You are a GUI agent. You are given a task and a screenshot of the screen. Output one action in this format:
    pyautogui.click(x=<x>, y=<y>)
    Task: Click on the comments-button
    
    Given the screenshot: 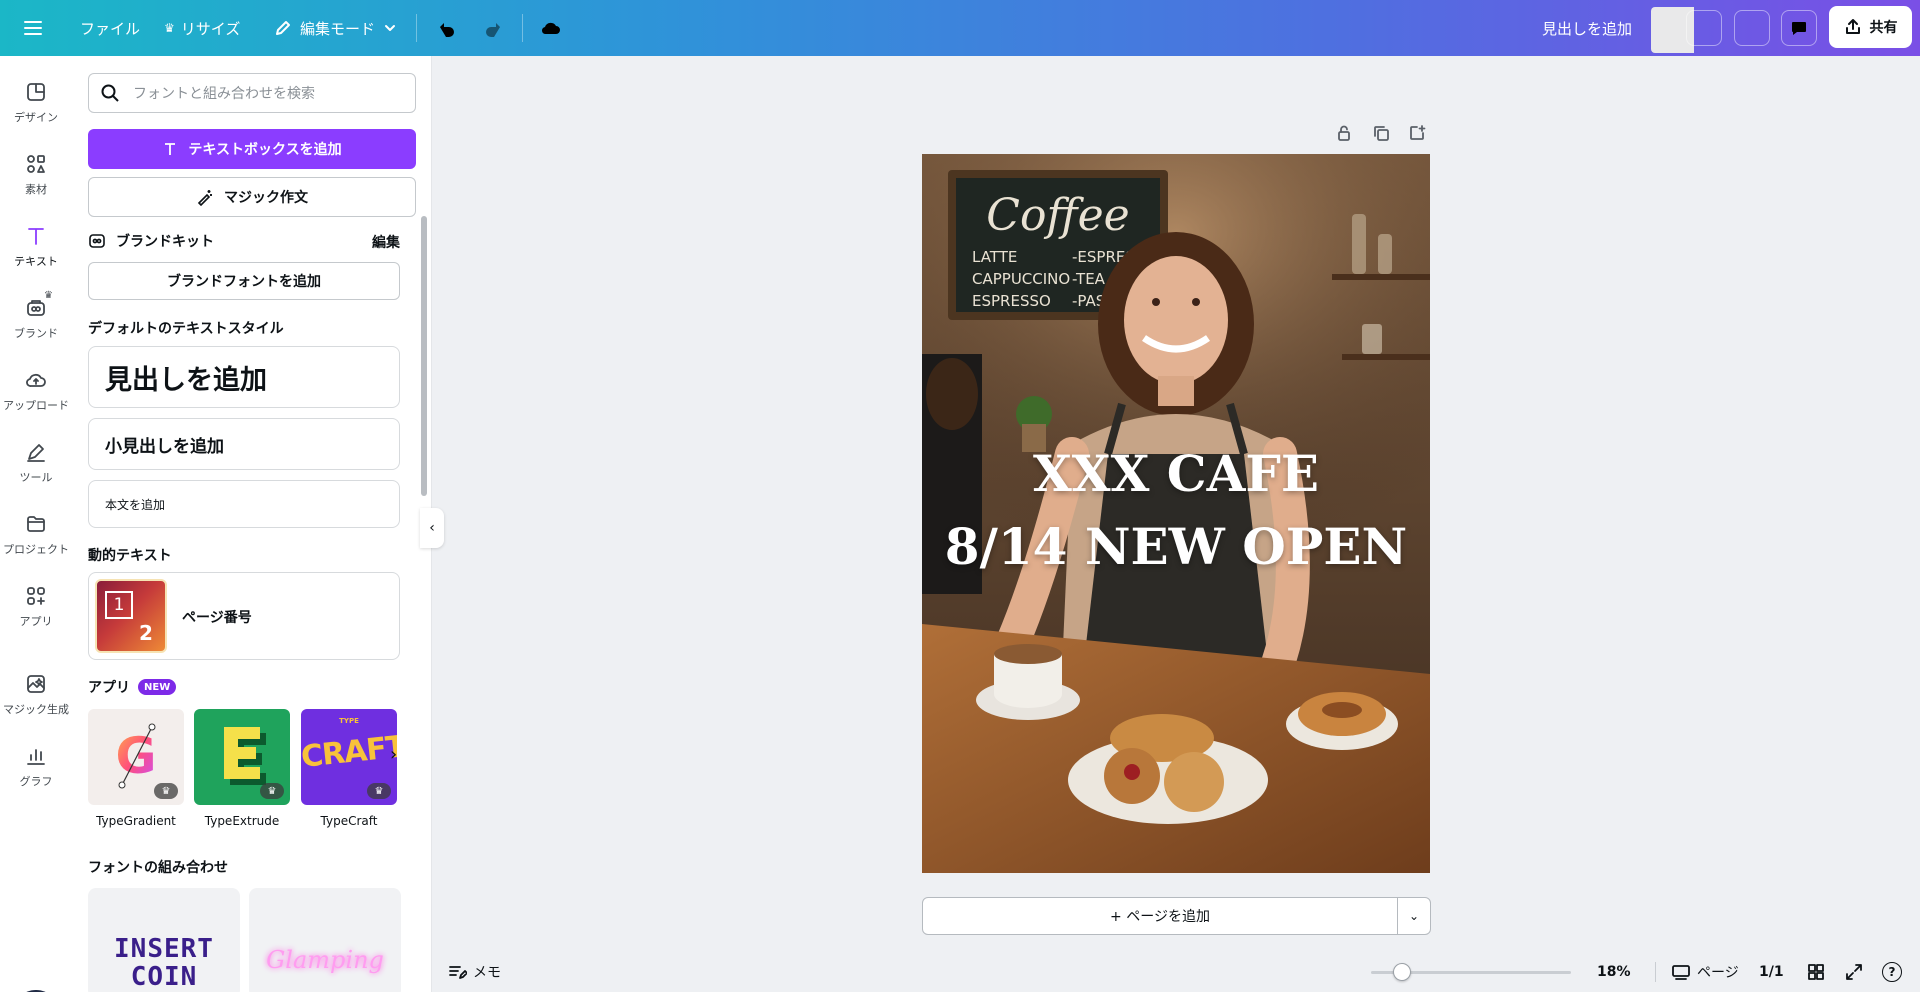 What is the action you would take?
    pyautogui.click(x=1799, y=28)
    